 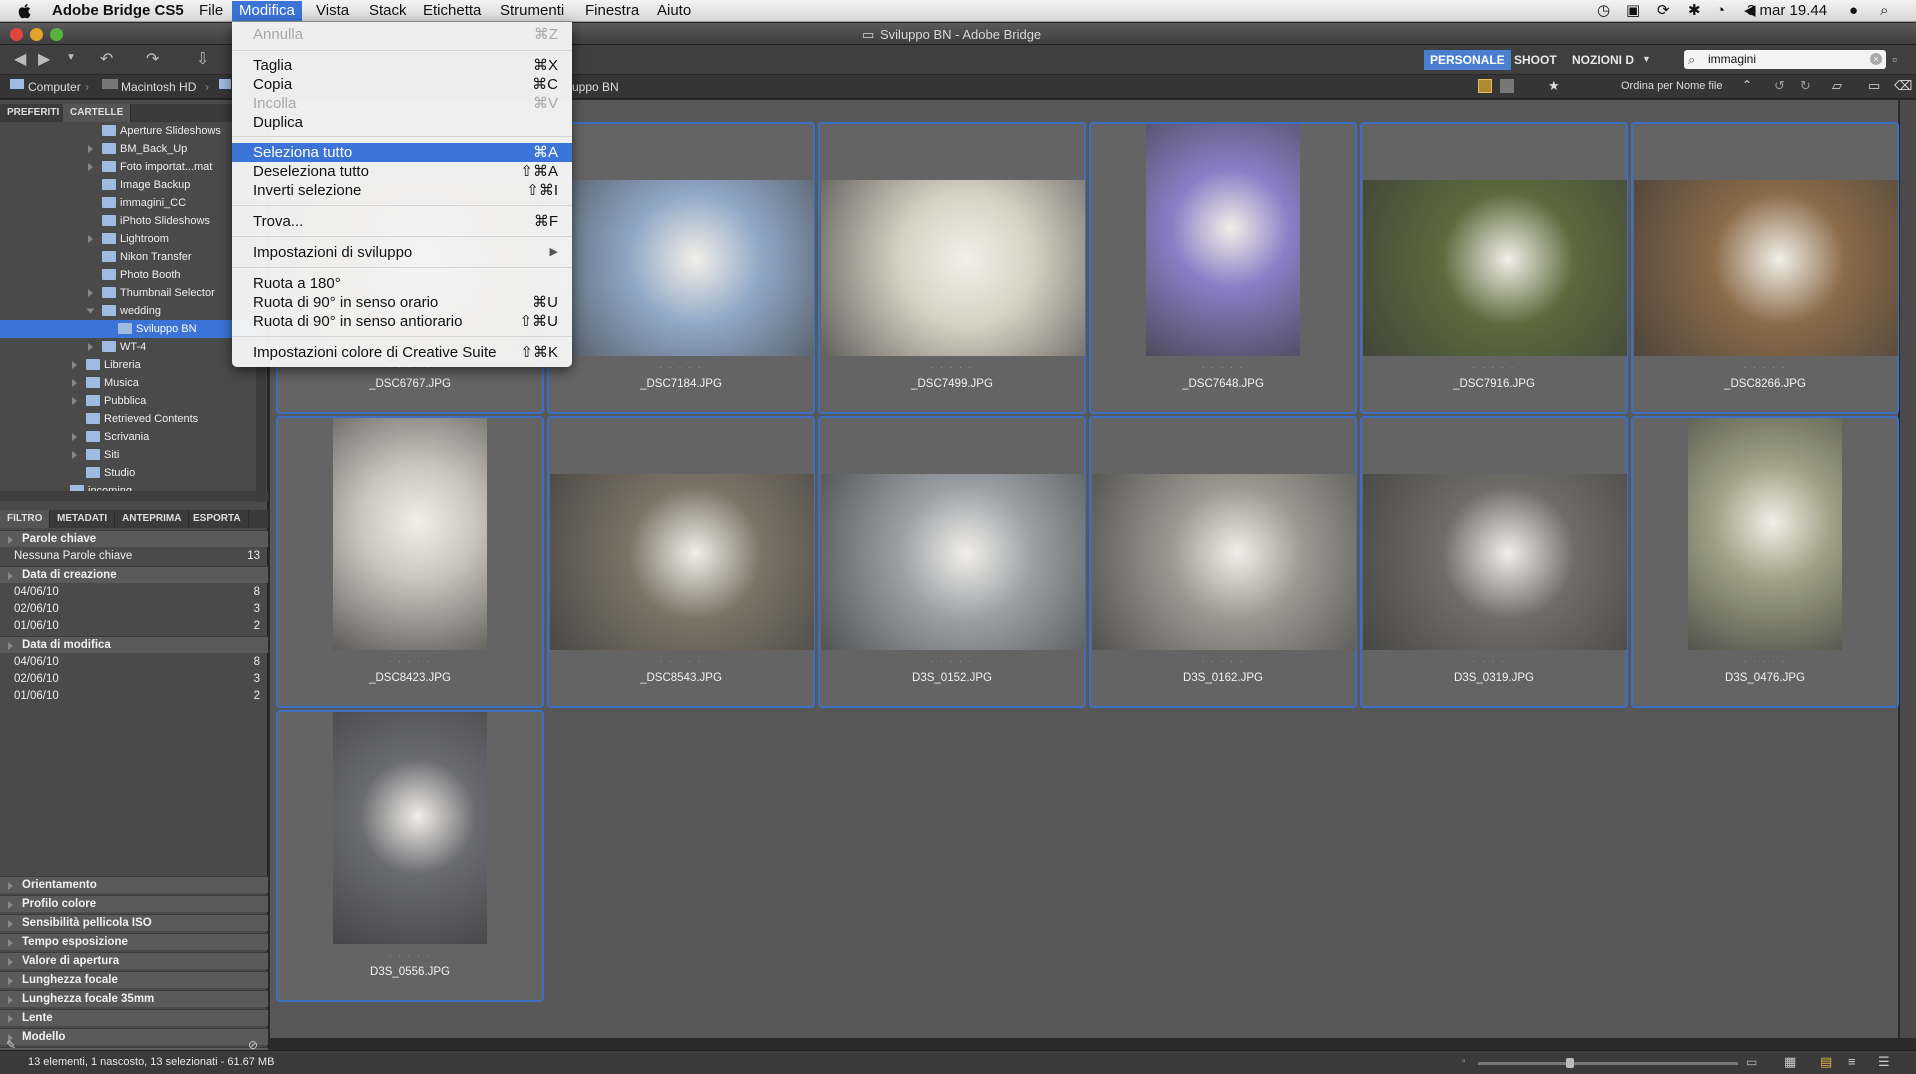 What do you see at coordinates (1603, 60) in the screenshot?
I see `workspace-nozioni: NOZIONI D` at bounding box center [1603, 60].